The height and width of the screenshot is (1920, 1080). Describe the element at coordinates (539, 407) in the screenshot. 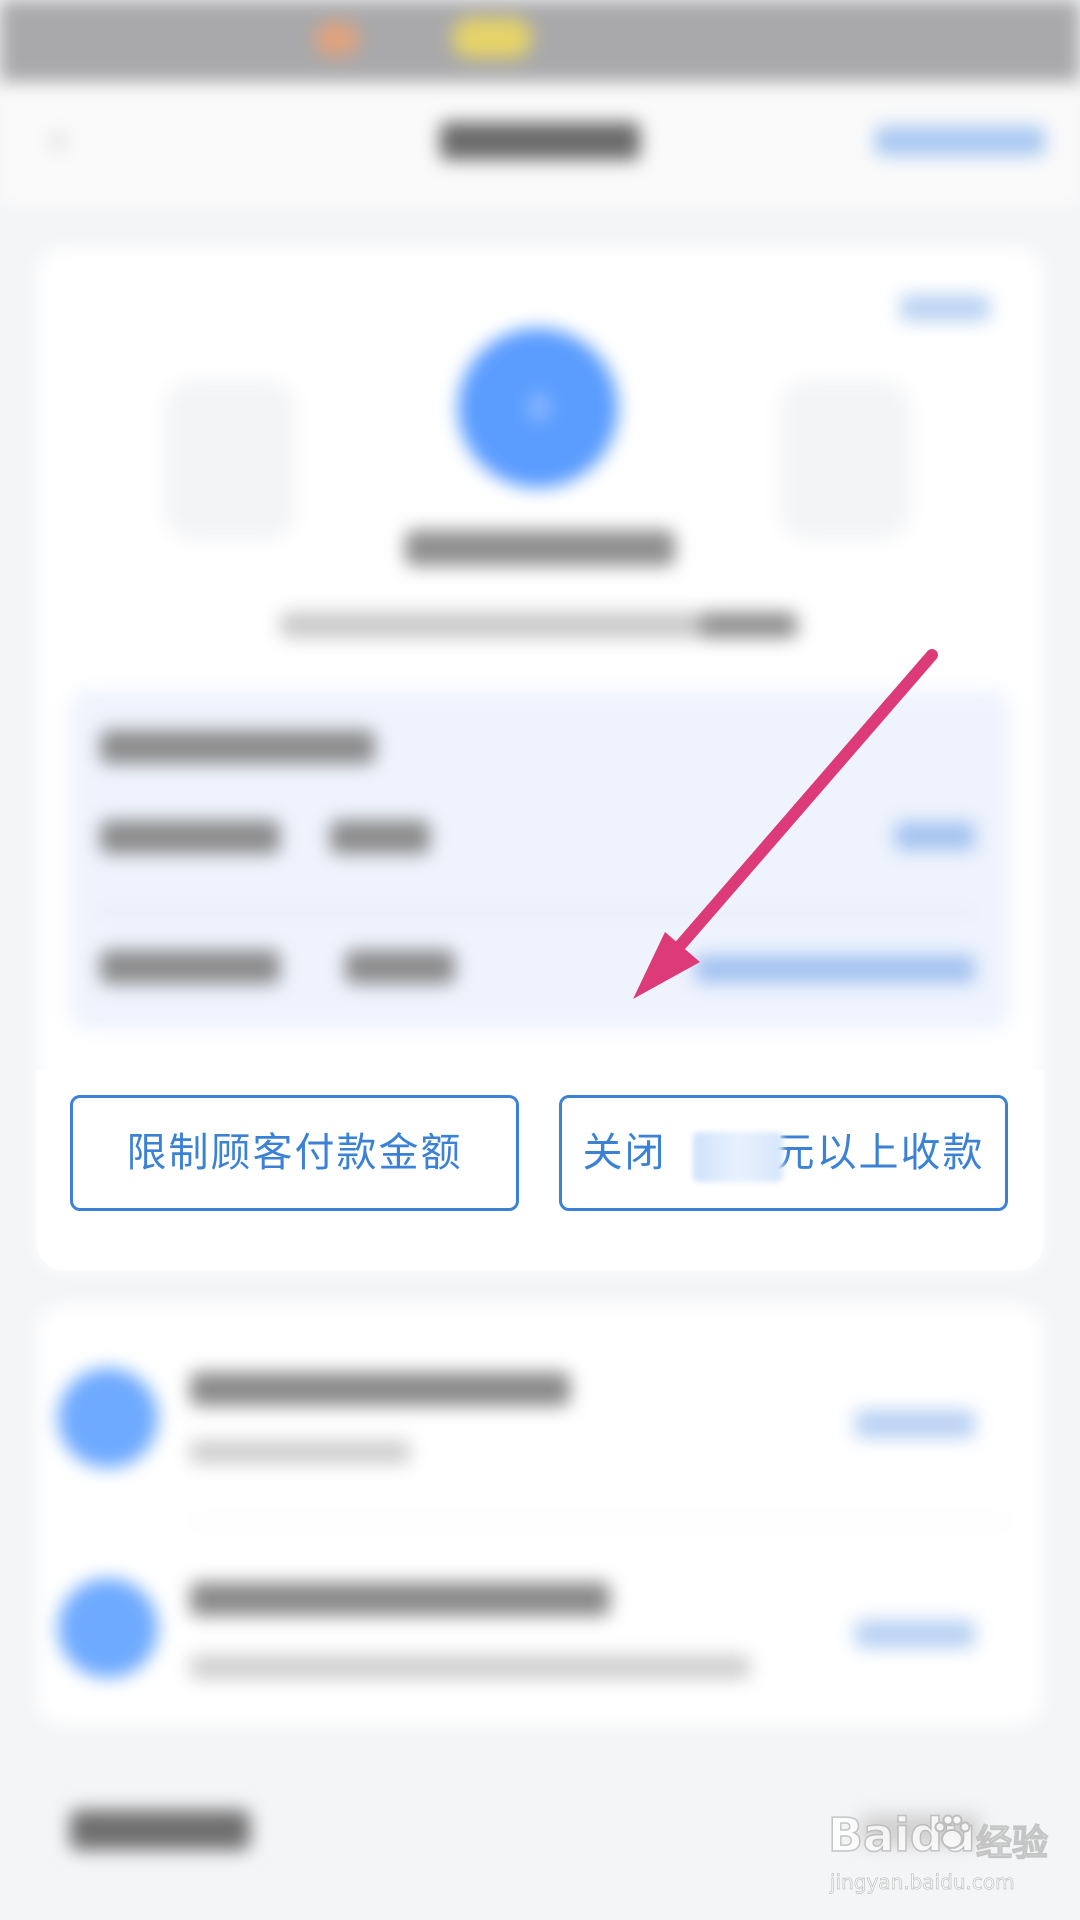

I see `avatar-glyph` at that location.